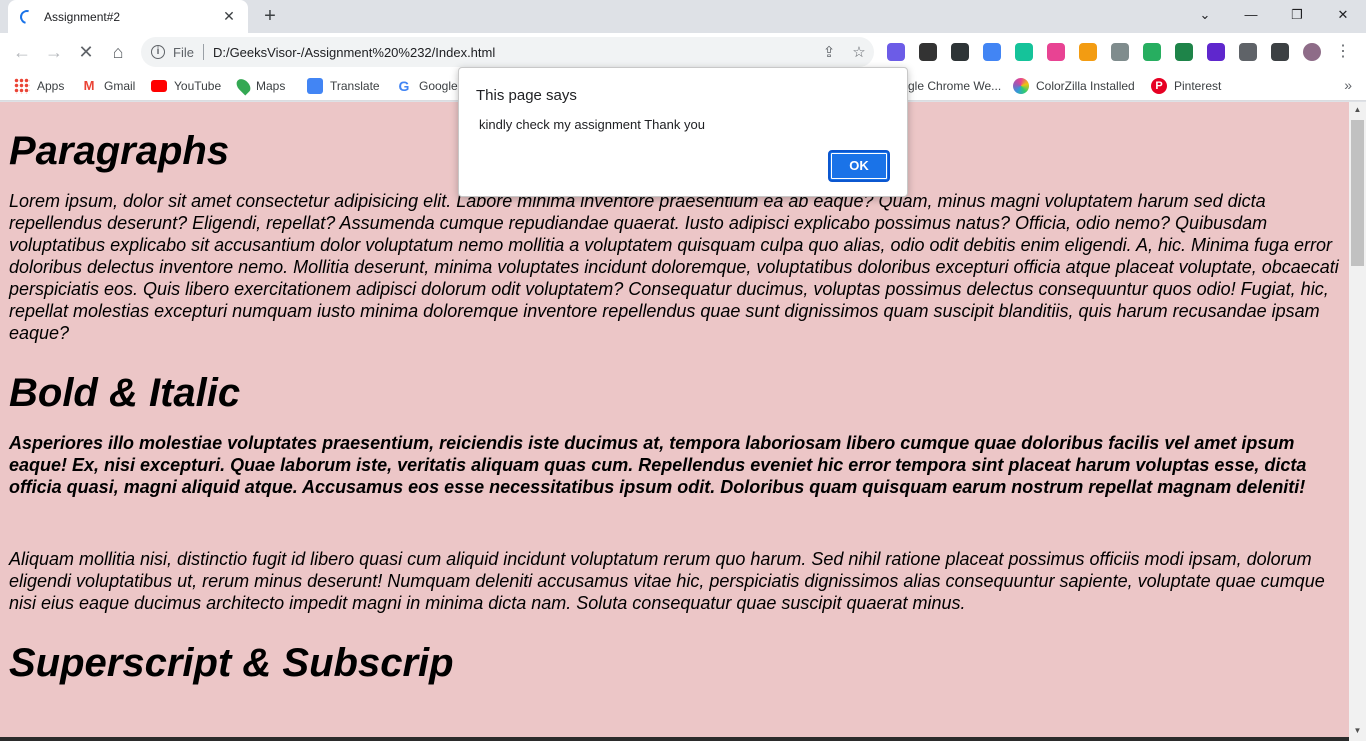 This screenshot has height=741, width=1366. I want to click on ext-camera-icon, so click(1152, 52).